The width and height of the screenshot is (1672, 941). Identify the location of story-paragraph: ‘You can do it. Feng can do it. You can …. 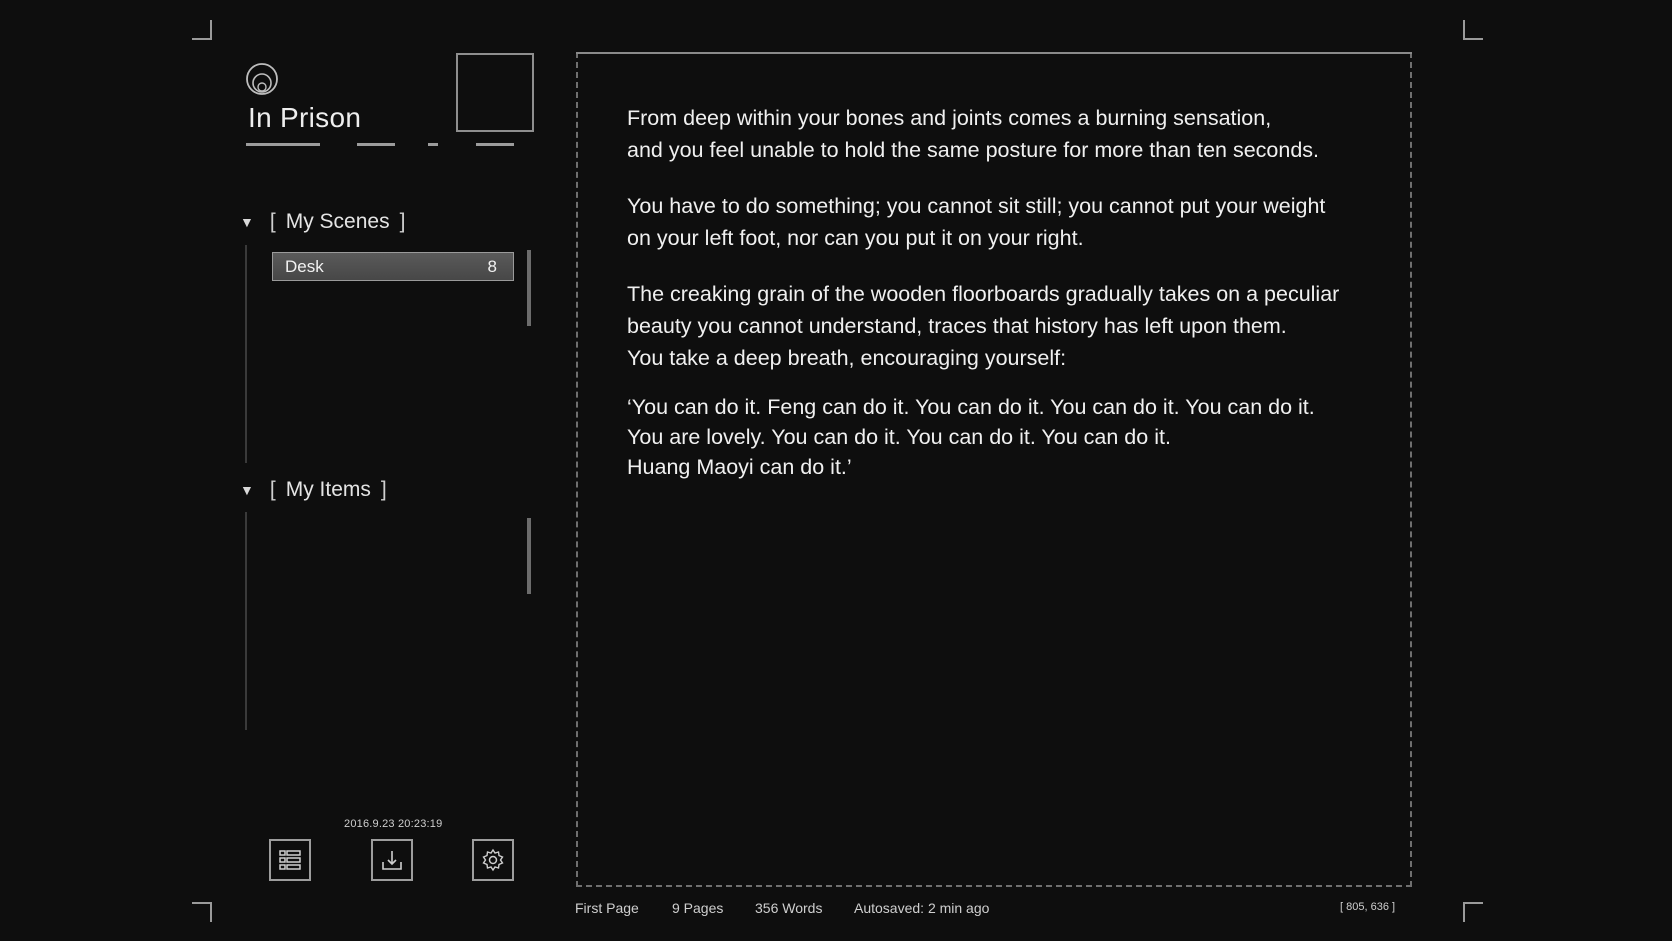
(971, 437).